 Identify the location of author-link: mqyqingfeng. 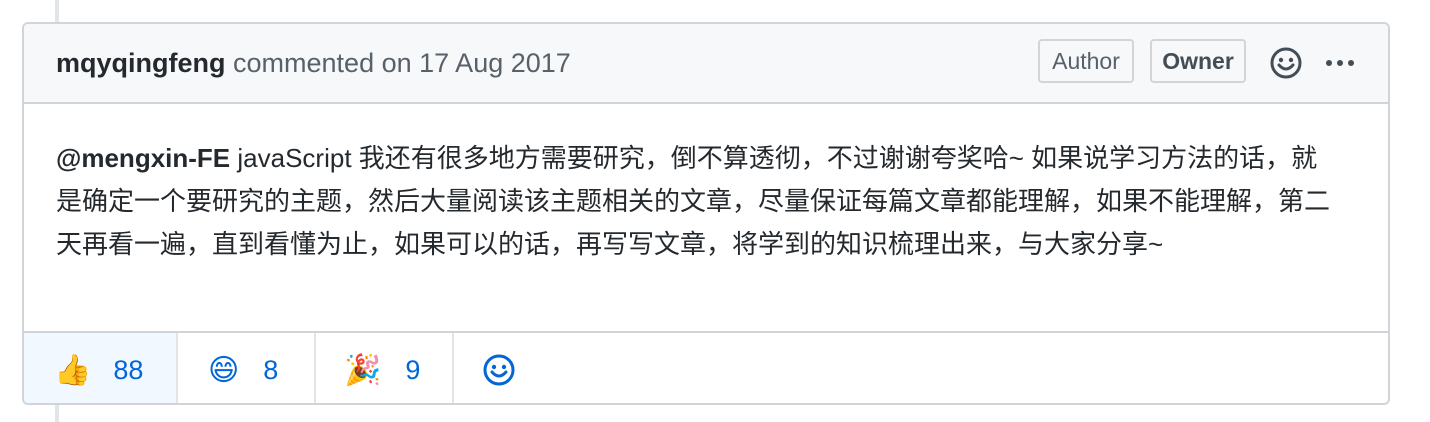
(141, 63).